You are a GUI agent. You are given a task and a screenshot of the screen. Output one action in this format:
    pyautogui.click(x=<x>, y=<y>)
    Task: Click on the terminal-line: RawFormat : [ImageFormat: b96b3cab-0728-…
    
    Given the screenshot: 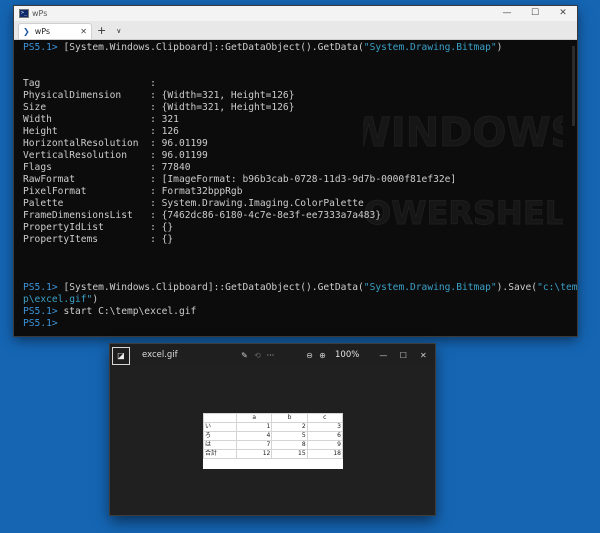 What is the action you would take?
    pyautogui.click(x=300, y=180)
    